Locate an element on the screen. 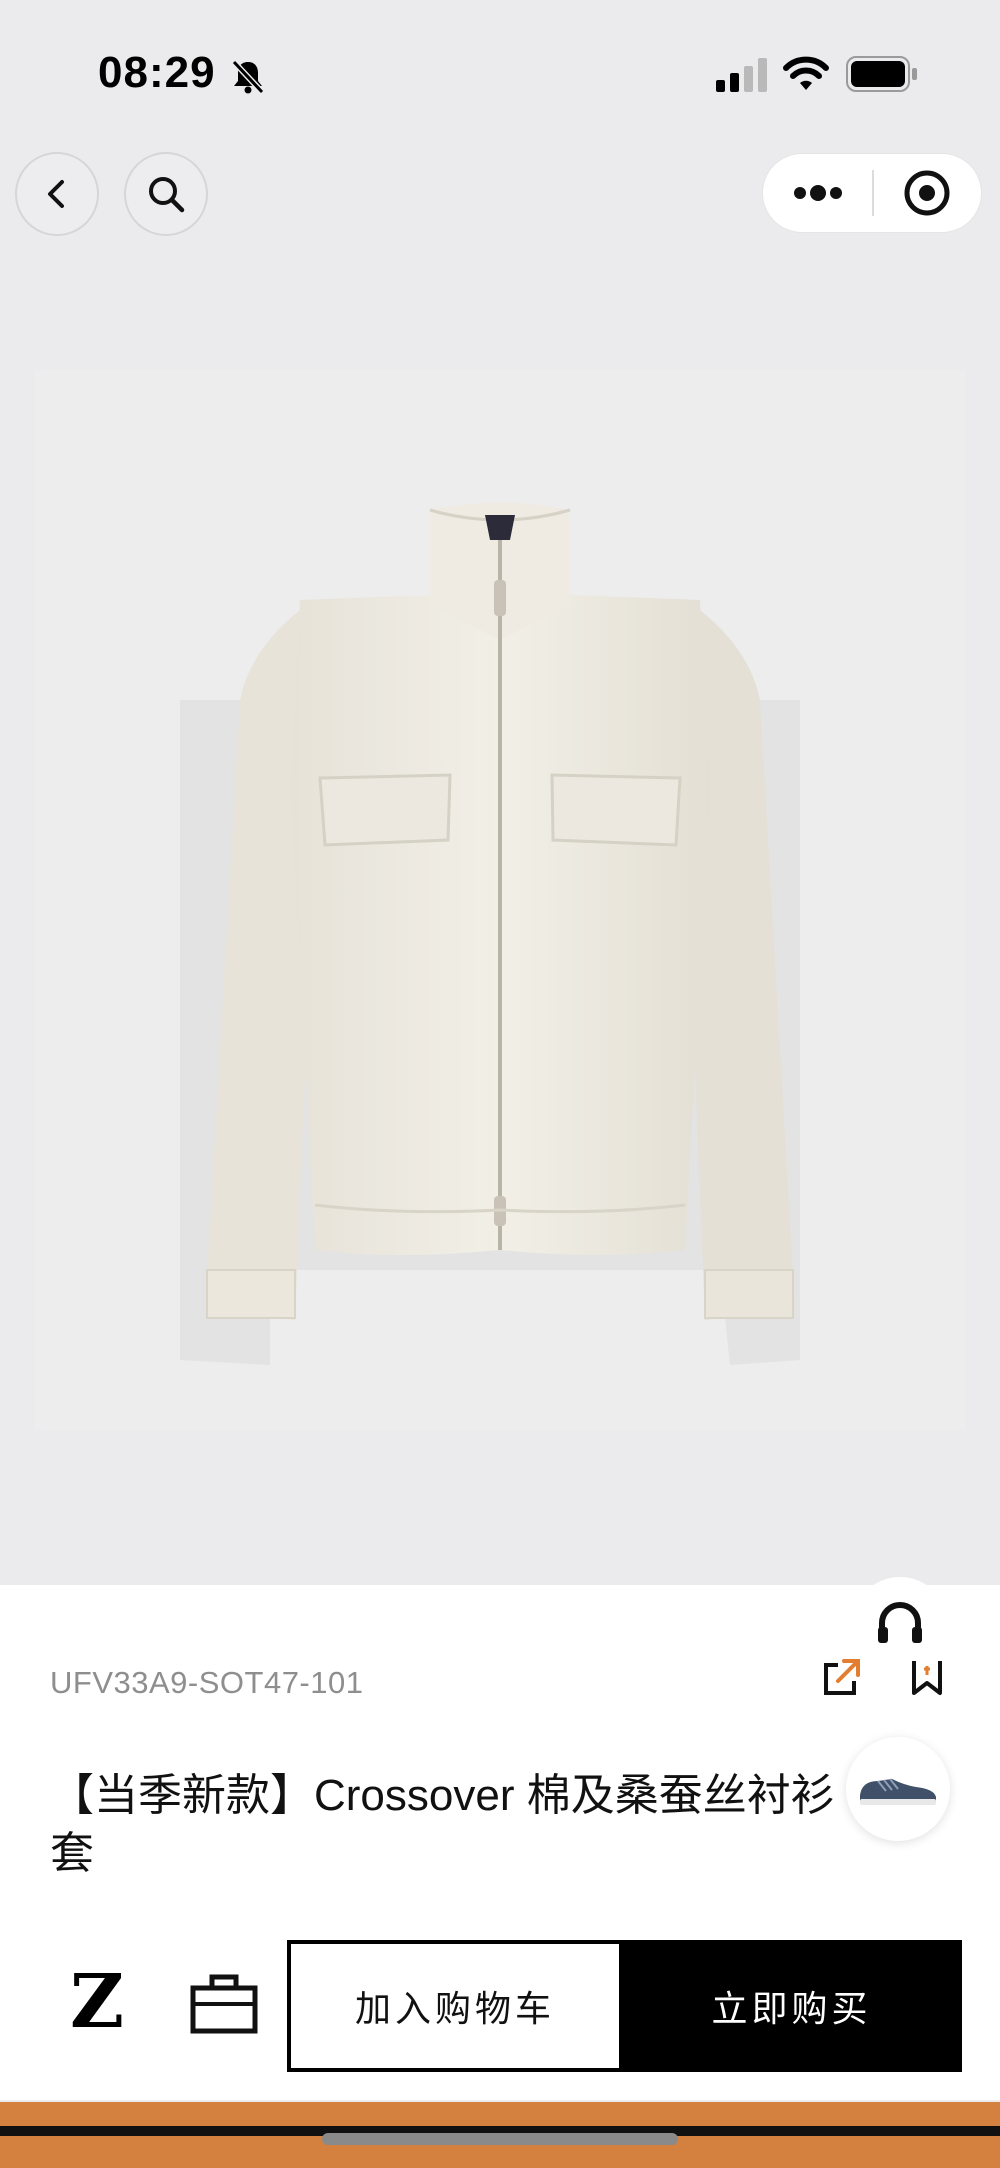 This screenshot has width=1000, height=2168. search-icon is located at coordinates (167, 195).